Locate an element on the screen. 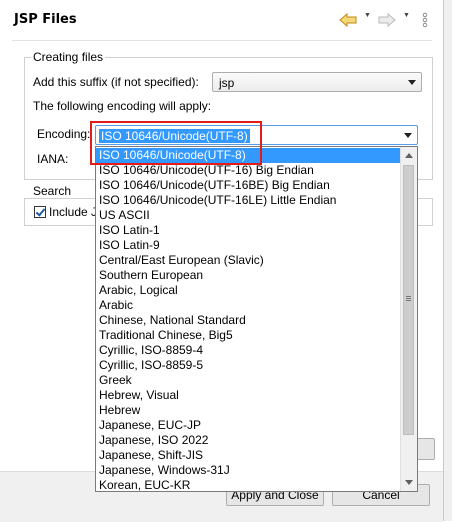  encoding-option: Chinese, National Standard is located at coordinates (248, 320).